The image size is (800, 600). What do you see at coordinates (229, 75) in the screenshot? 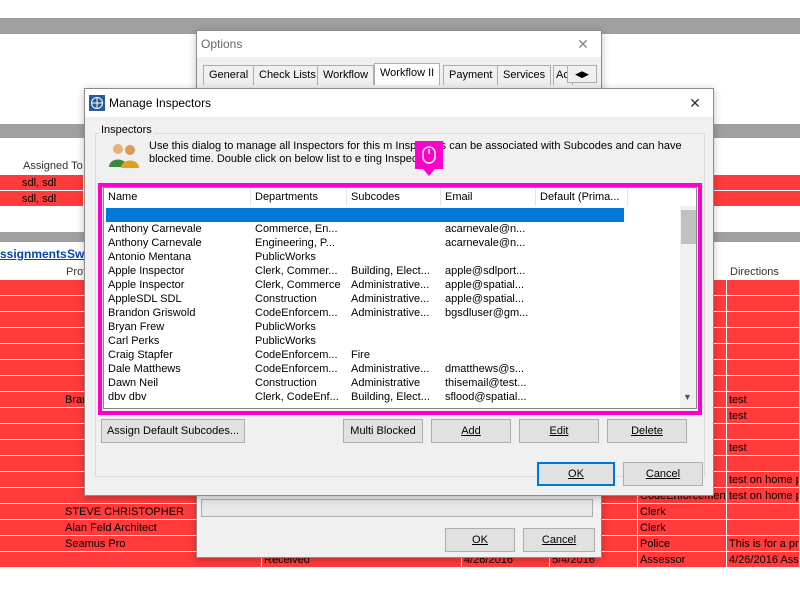
I see `tab-general: General` at bounding box center [229, 75].